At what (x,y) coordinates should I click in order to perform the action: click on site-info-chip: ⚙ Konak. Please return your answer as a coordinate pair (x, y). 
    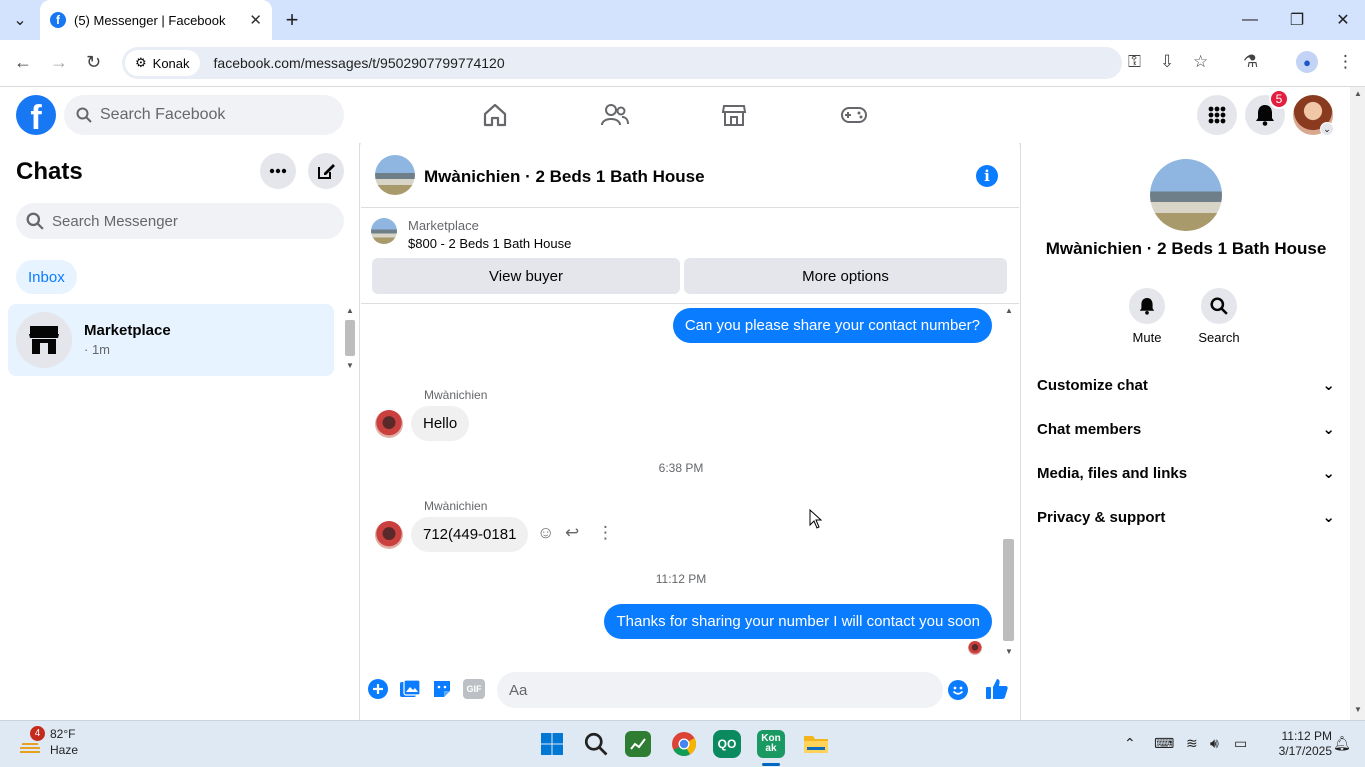
    Looking at the image, I should click on (162, 63).